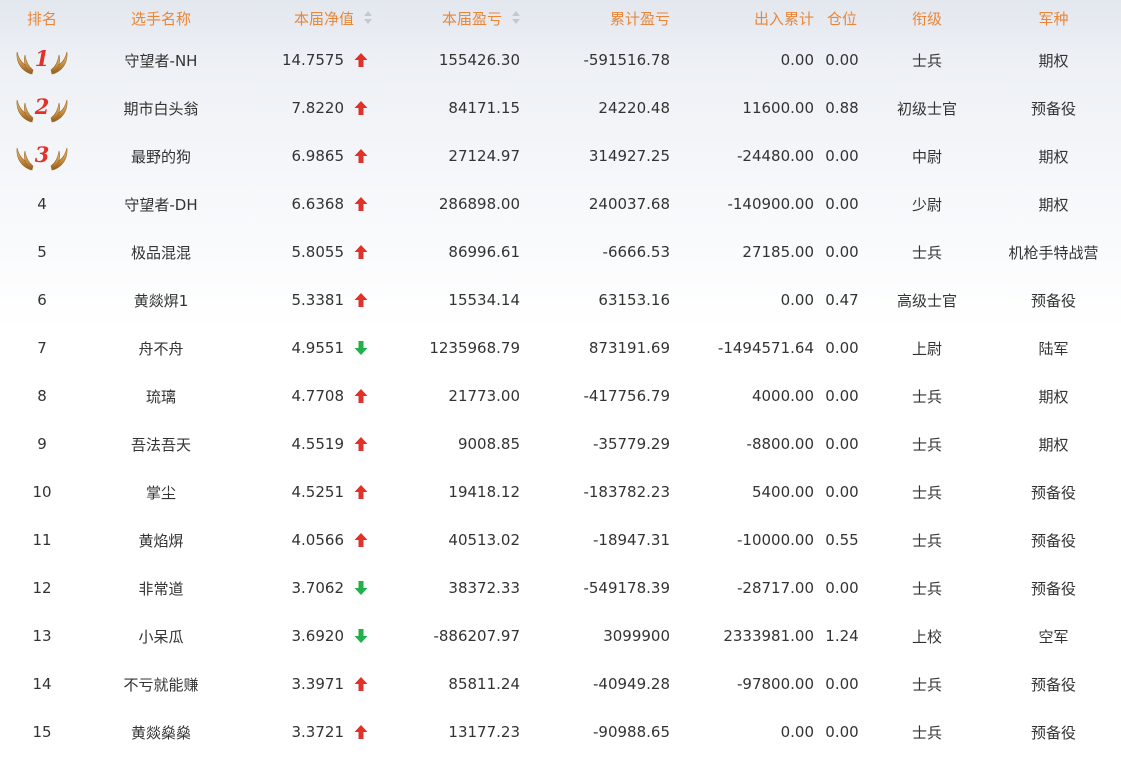 This screenshot has width=1121, height=758. Describe the element at coordinates (161, 492) in the screenshot. I see `player-name: 掌尘` at that location.